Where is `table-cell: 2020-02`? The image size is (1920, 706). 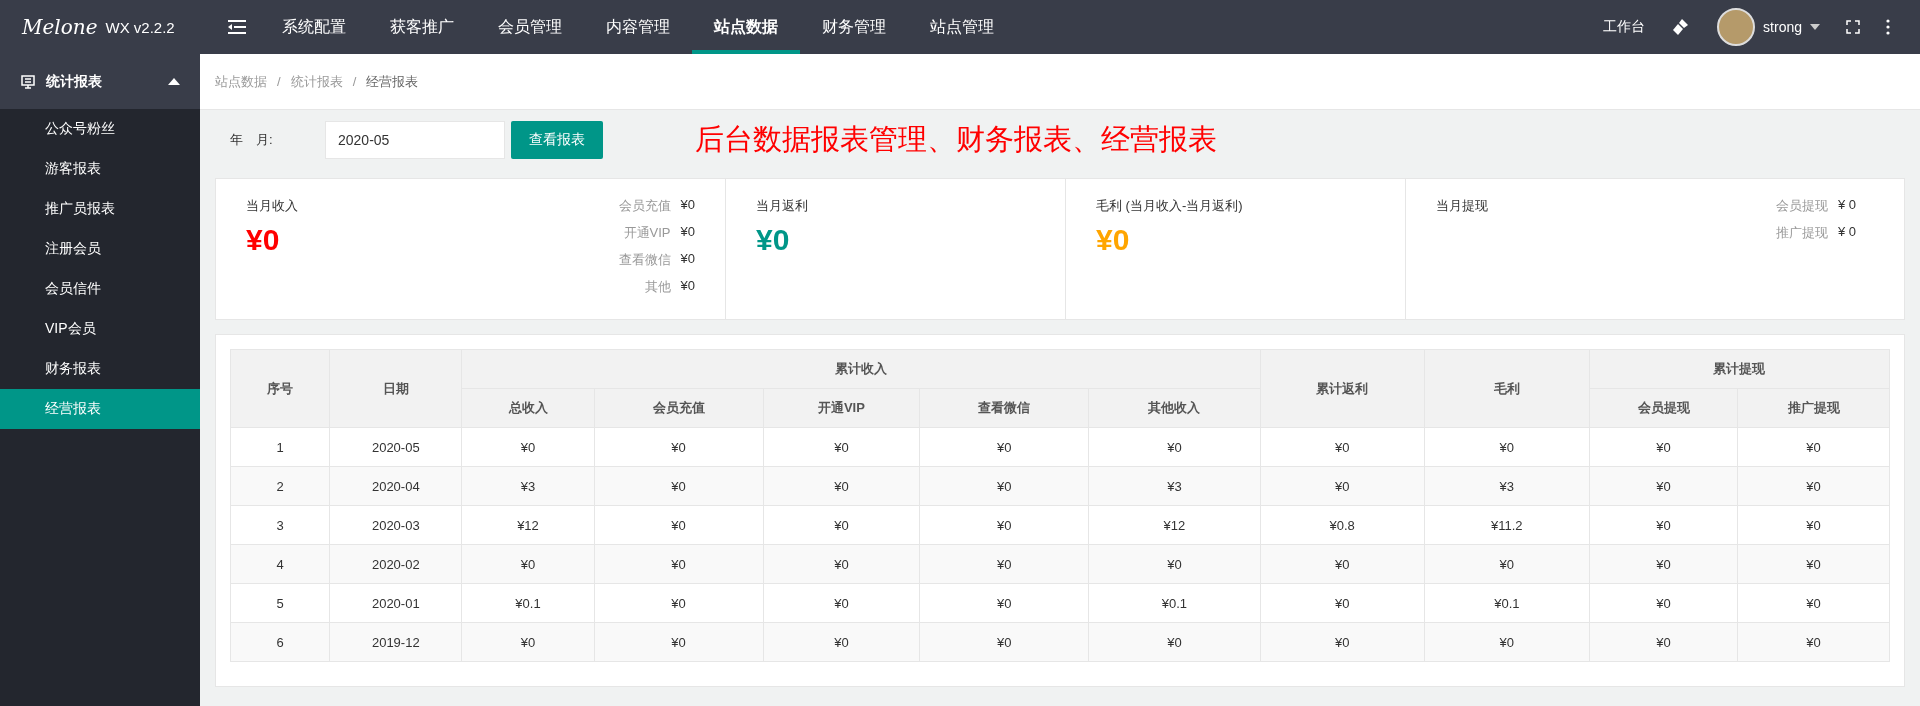
table-cell: 2020-02 is located at coordinates (395, 564).